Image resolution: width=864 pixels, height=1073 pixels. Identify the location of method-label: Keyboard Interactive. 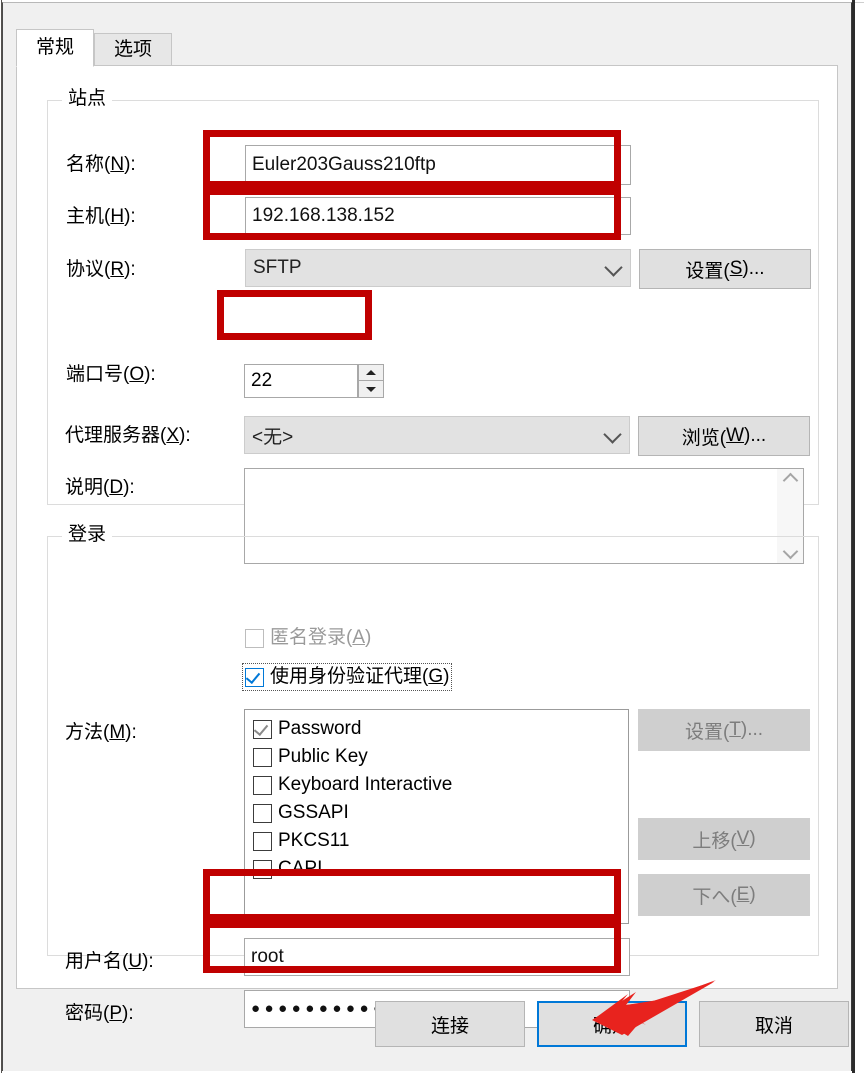
(365, 784).